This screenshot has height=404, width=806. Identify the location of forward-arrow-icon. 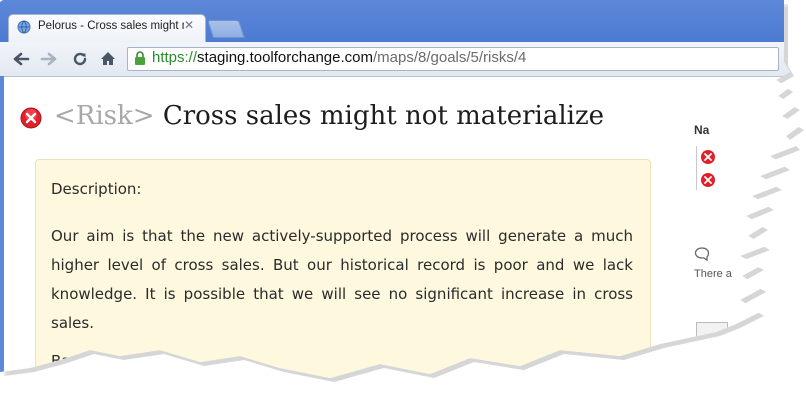
(48, 59).